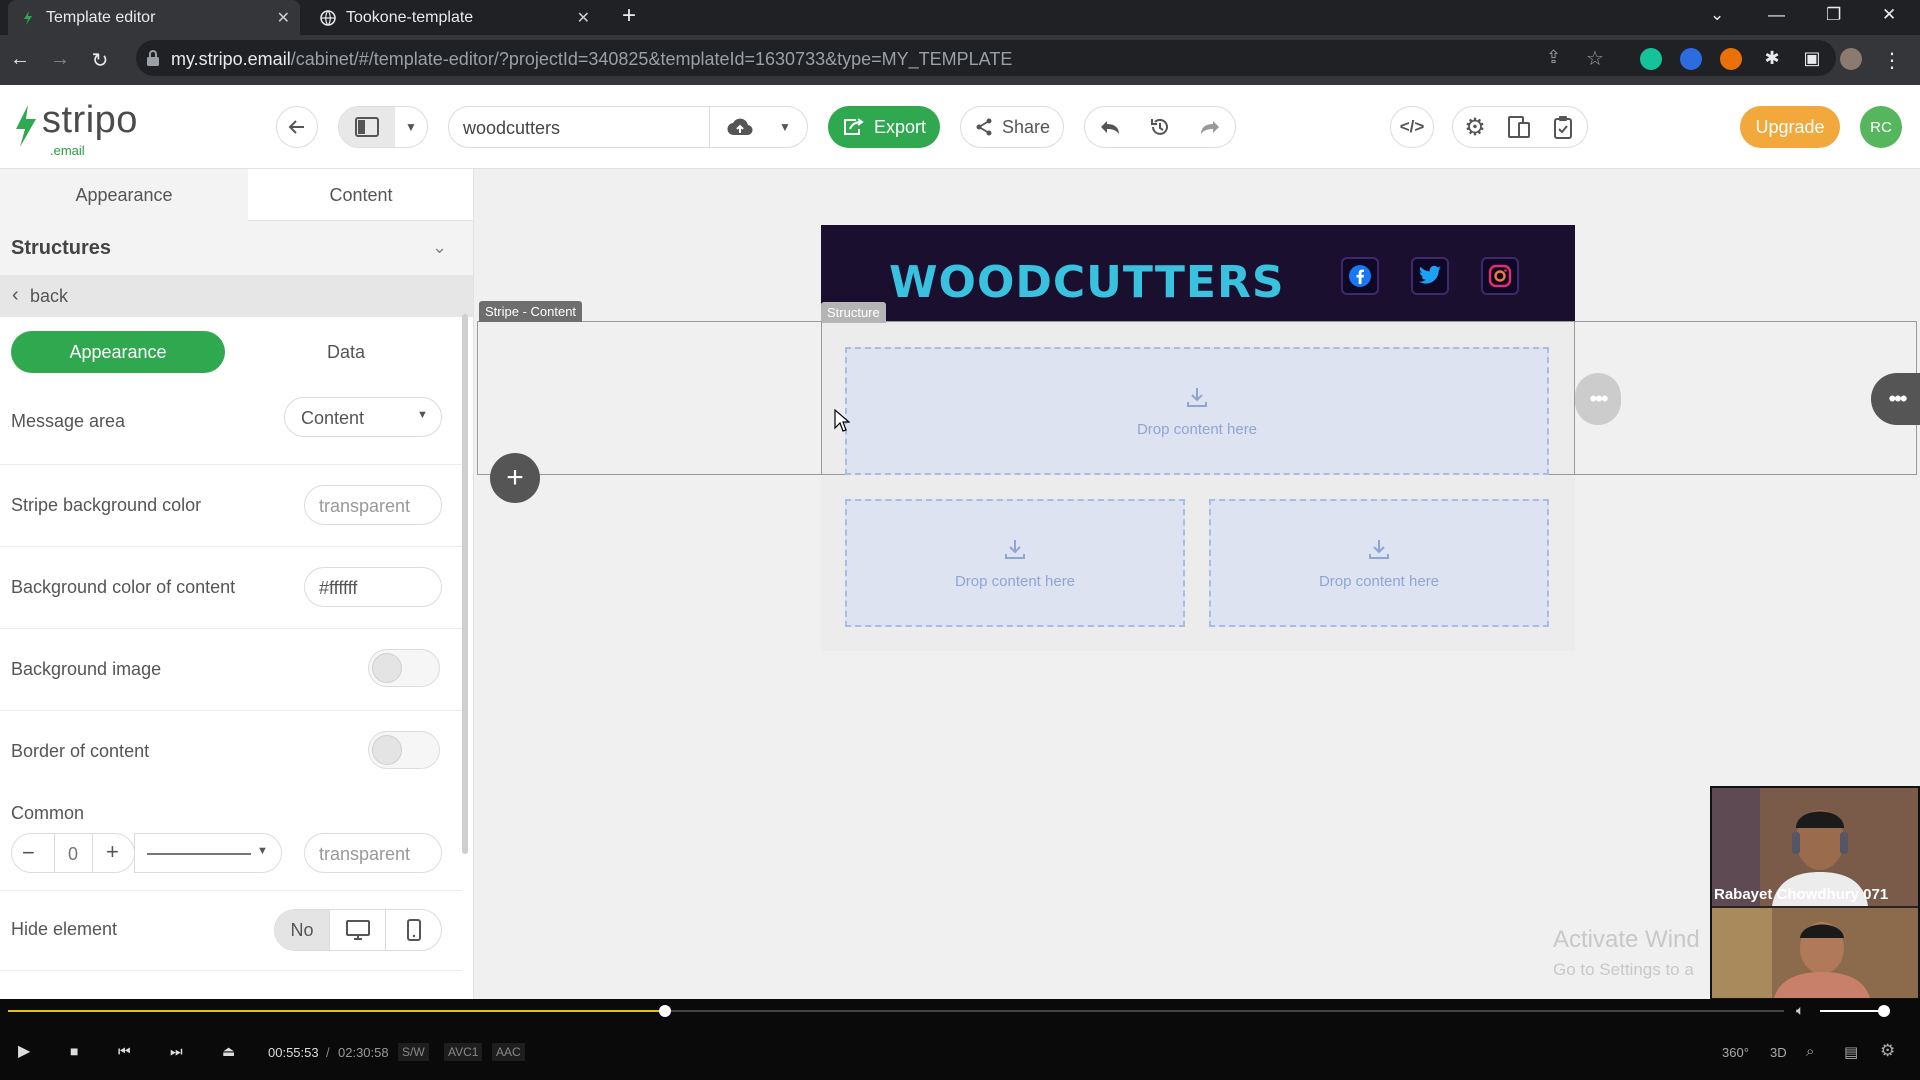 The height and width of the screenshot is (1080, 1920). Describe the element at coordinates (154, 17) in the screenshot. I see `tab-template-editor: Template editor ✕` at that location.